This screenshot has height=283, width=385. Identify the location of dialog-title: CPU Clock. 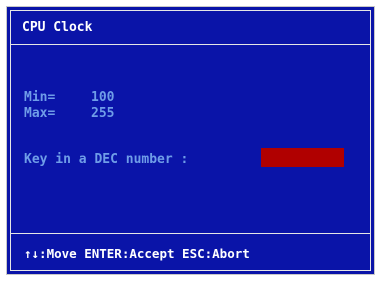
(57, 27).